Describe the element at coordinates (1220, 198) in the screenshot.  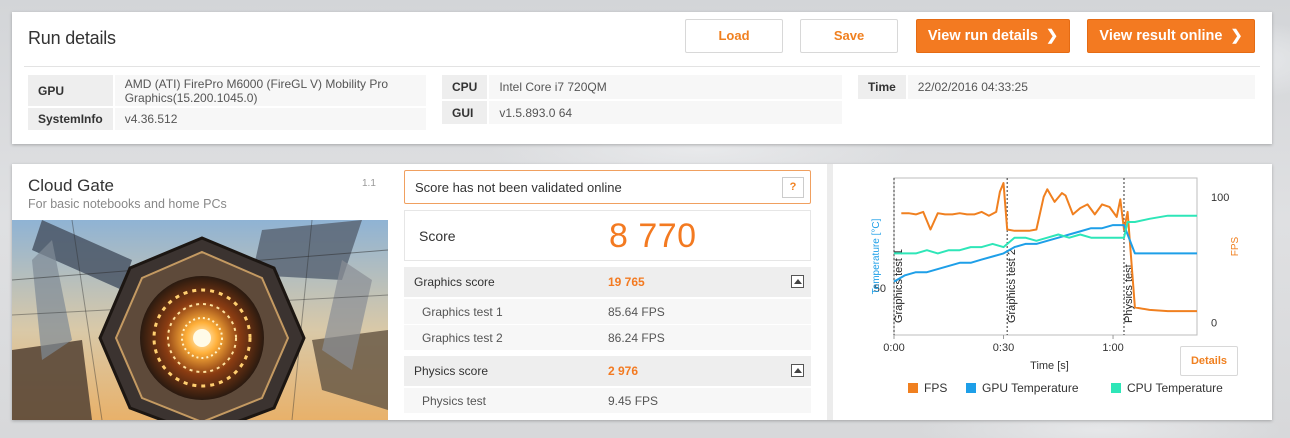
I see `y-right-tick-label: 100` at that location.